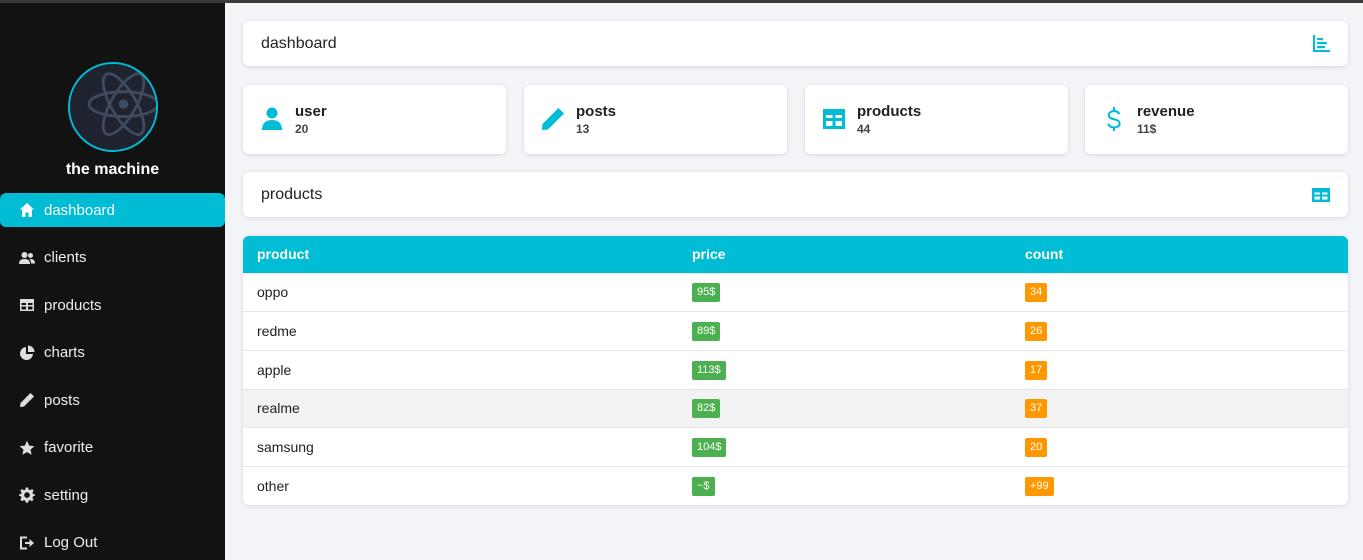 This screenshot has height=560, width=1363. What do you see at coordinates (27, 258) in the screenshot?
I see `users-icon` at bounding box center [27, 258].